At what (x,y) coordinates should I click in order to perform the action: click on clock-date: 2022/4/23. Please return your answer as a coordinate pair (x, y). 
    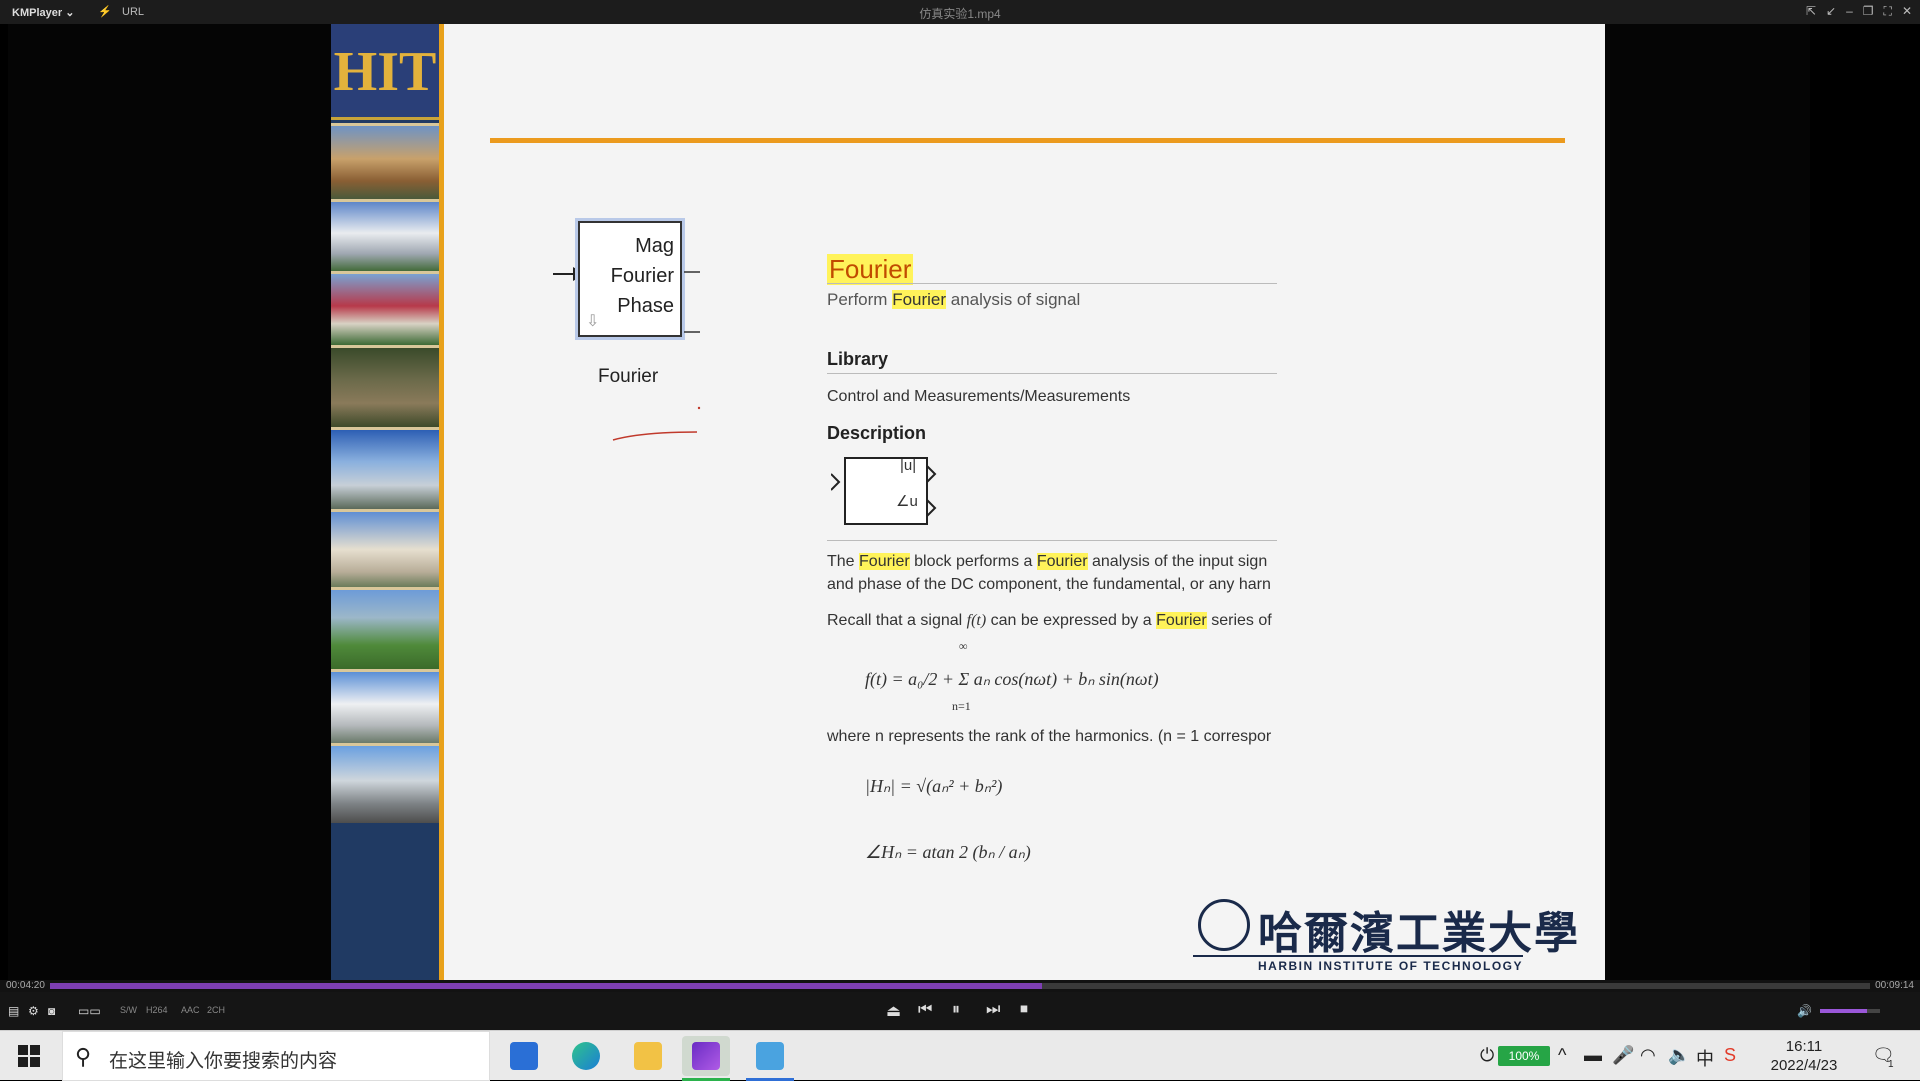
    Looking at the image, I should click on (1804, 1065).